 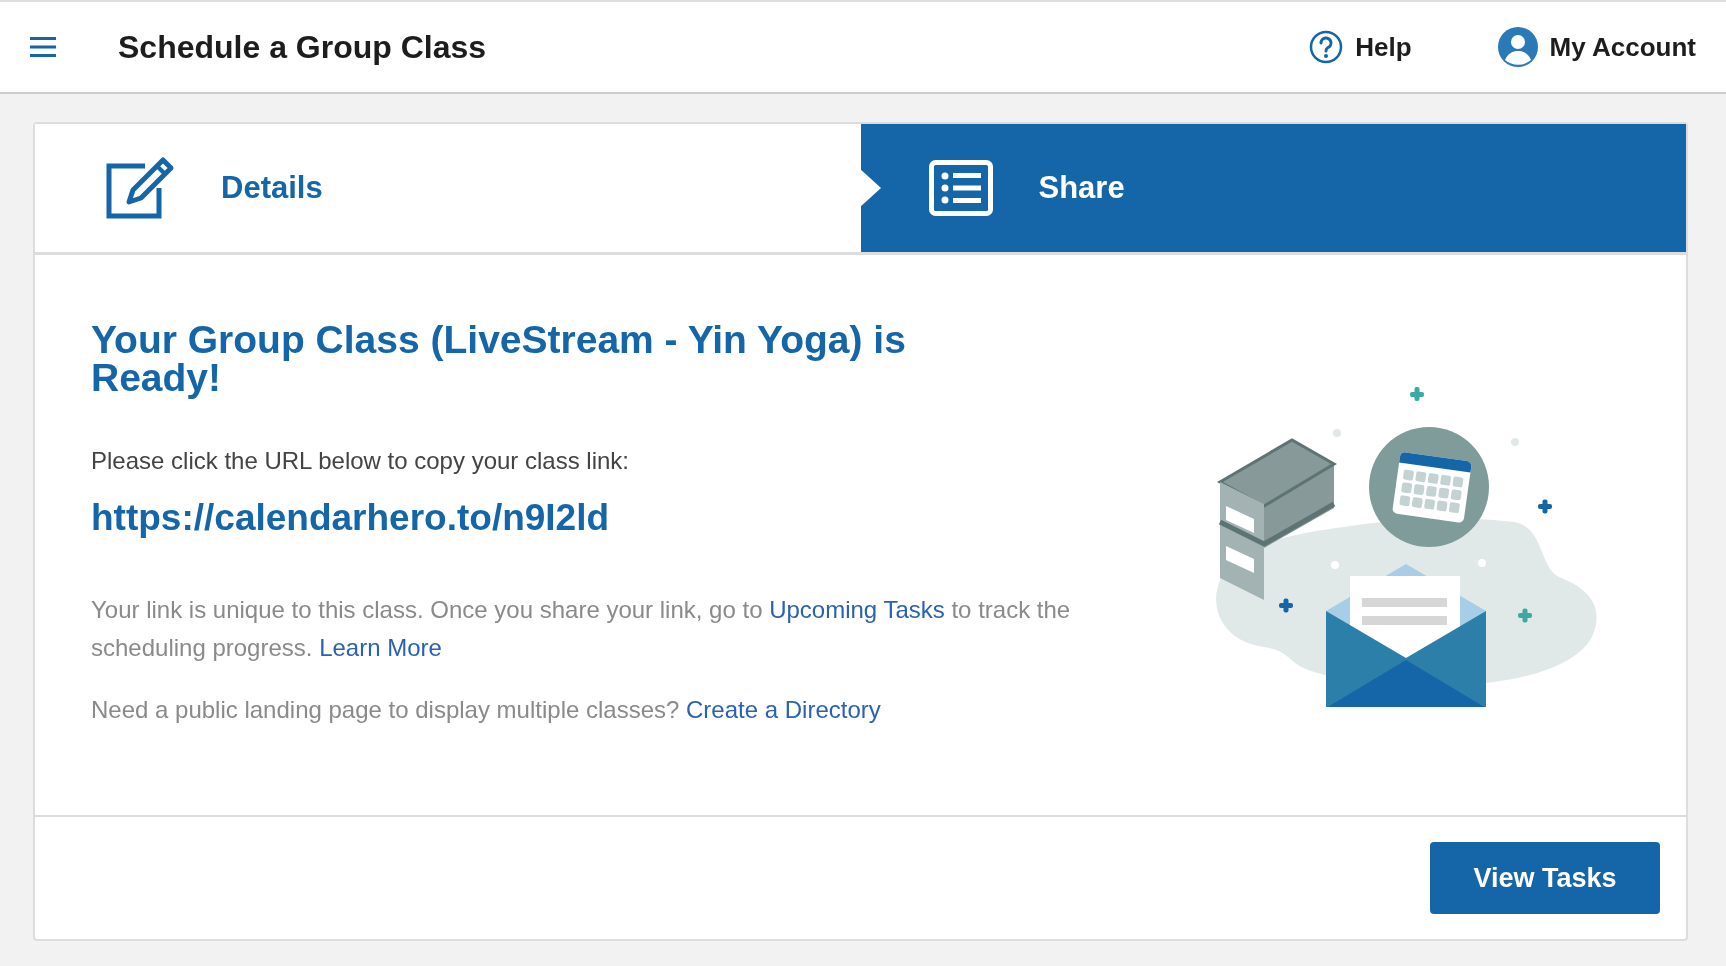 What do you see at coordinates (857, 609) in the screenshot?
I see `text-link: Upcoming Tasks` at bounding box center [857, 609].